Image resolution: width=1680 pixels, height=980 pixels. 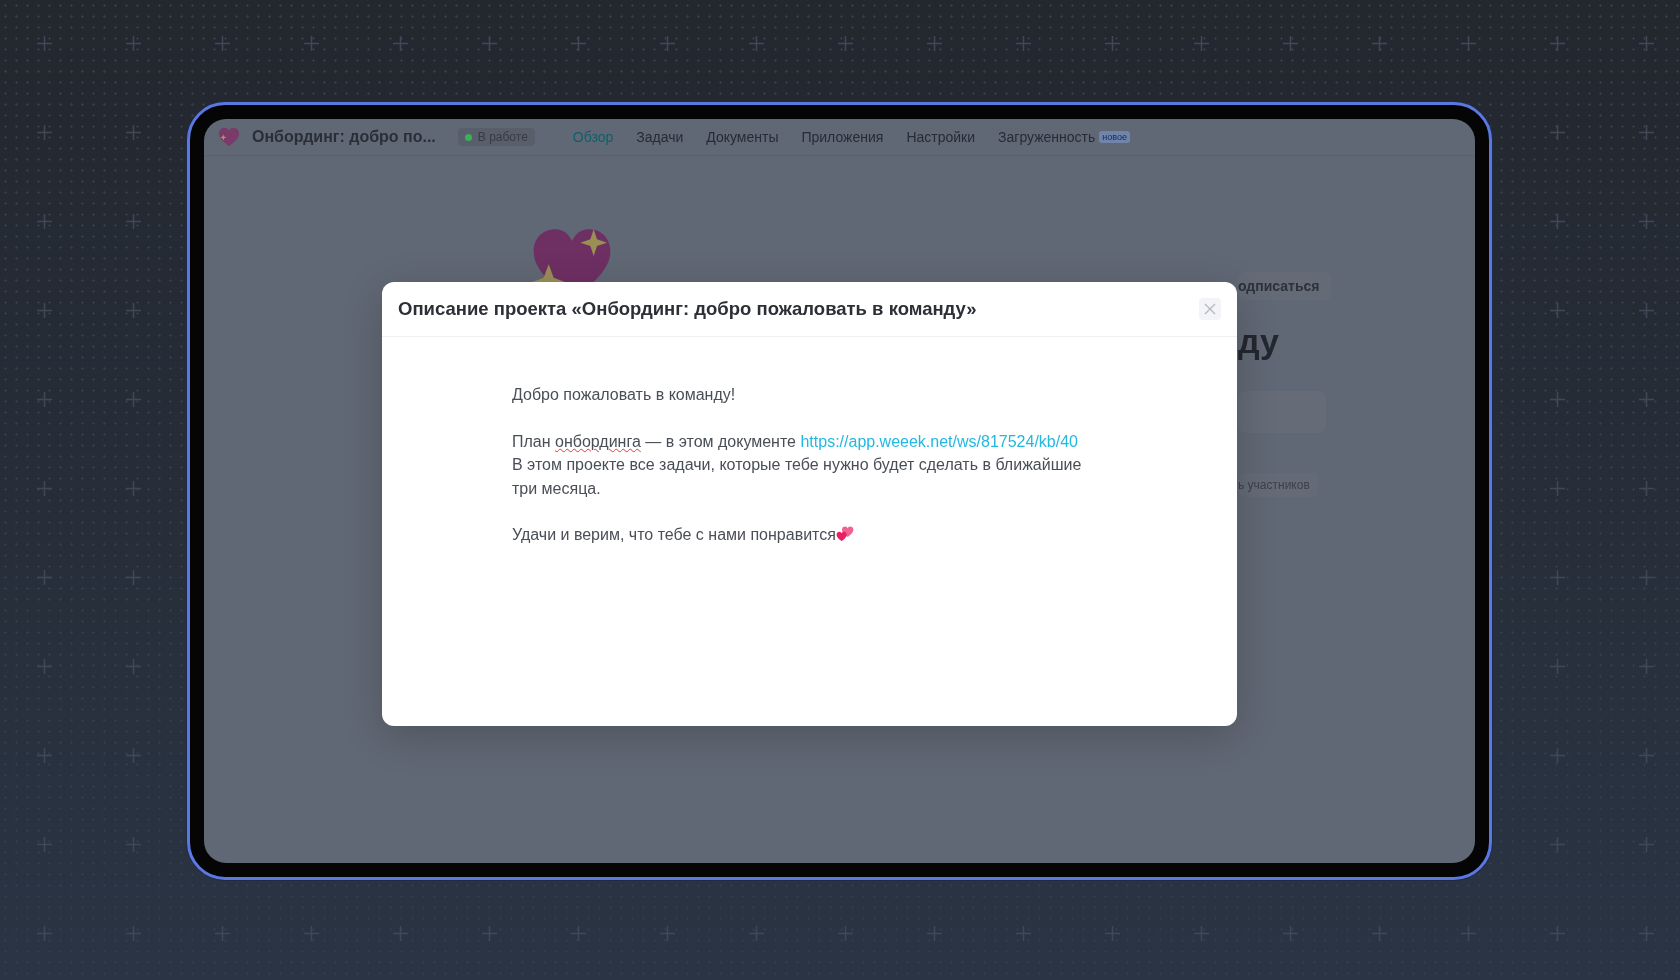 I want to click on nav-tab: Приложения, so click(x=842, y=137).